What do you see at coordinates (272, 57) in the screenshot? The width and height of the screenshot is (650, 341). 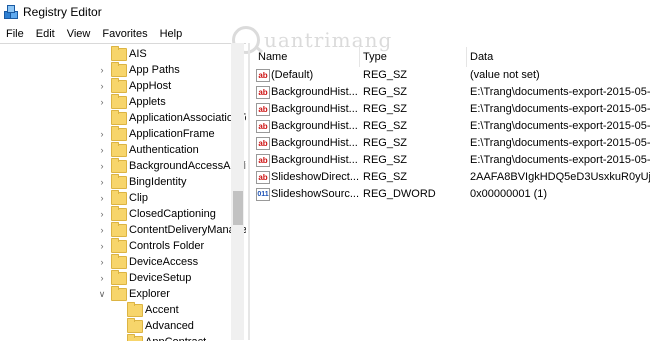 I see `column-header-name: Name` at bounding box center [272, 57].